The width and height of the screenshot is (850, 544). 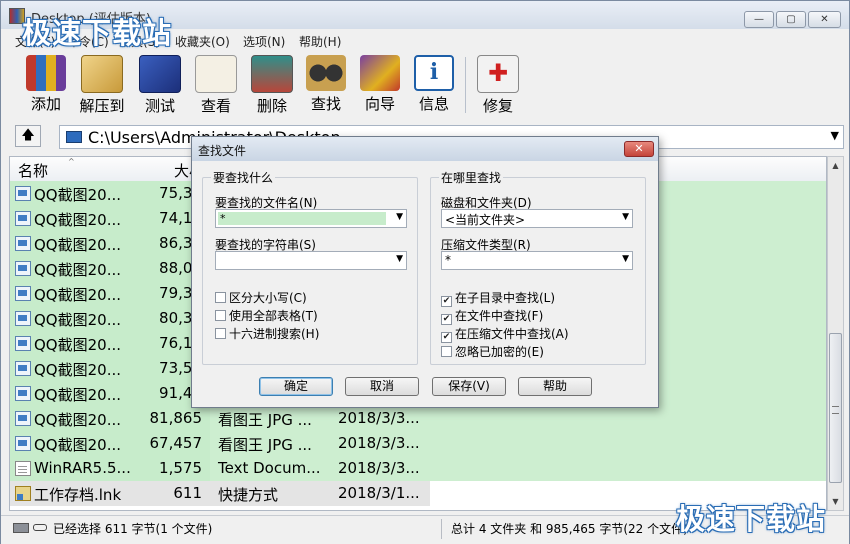 I want to click on in-files-checkbox: ✔ 在文件中查找(F), so click(x=492, y=316).